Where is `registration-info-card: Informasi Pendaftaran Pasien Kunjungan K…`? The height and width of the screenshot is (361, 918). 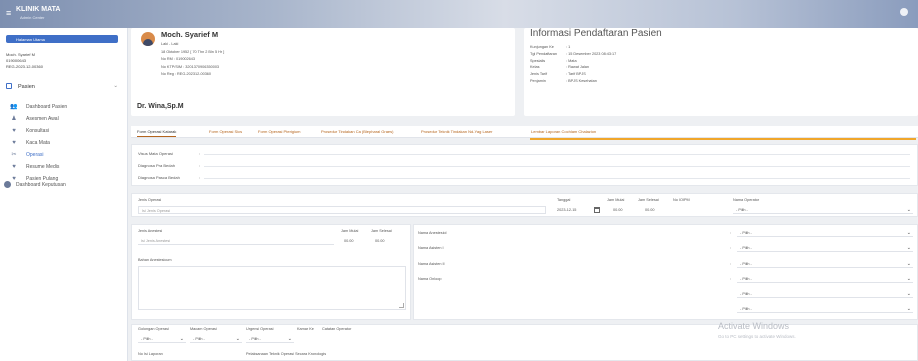 registration-info-card: Informasi Pendaftaran Pasien Kunjungan K… is located at coordinates (721, 72).